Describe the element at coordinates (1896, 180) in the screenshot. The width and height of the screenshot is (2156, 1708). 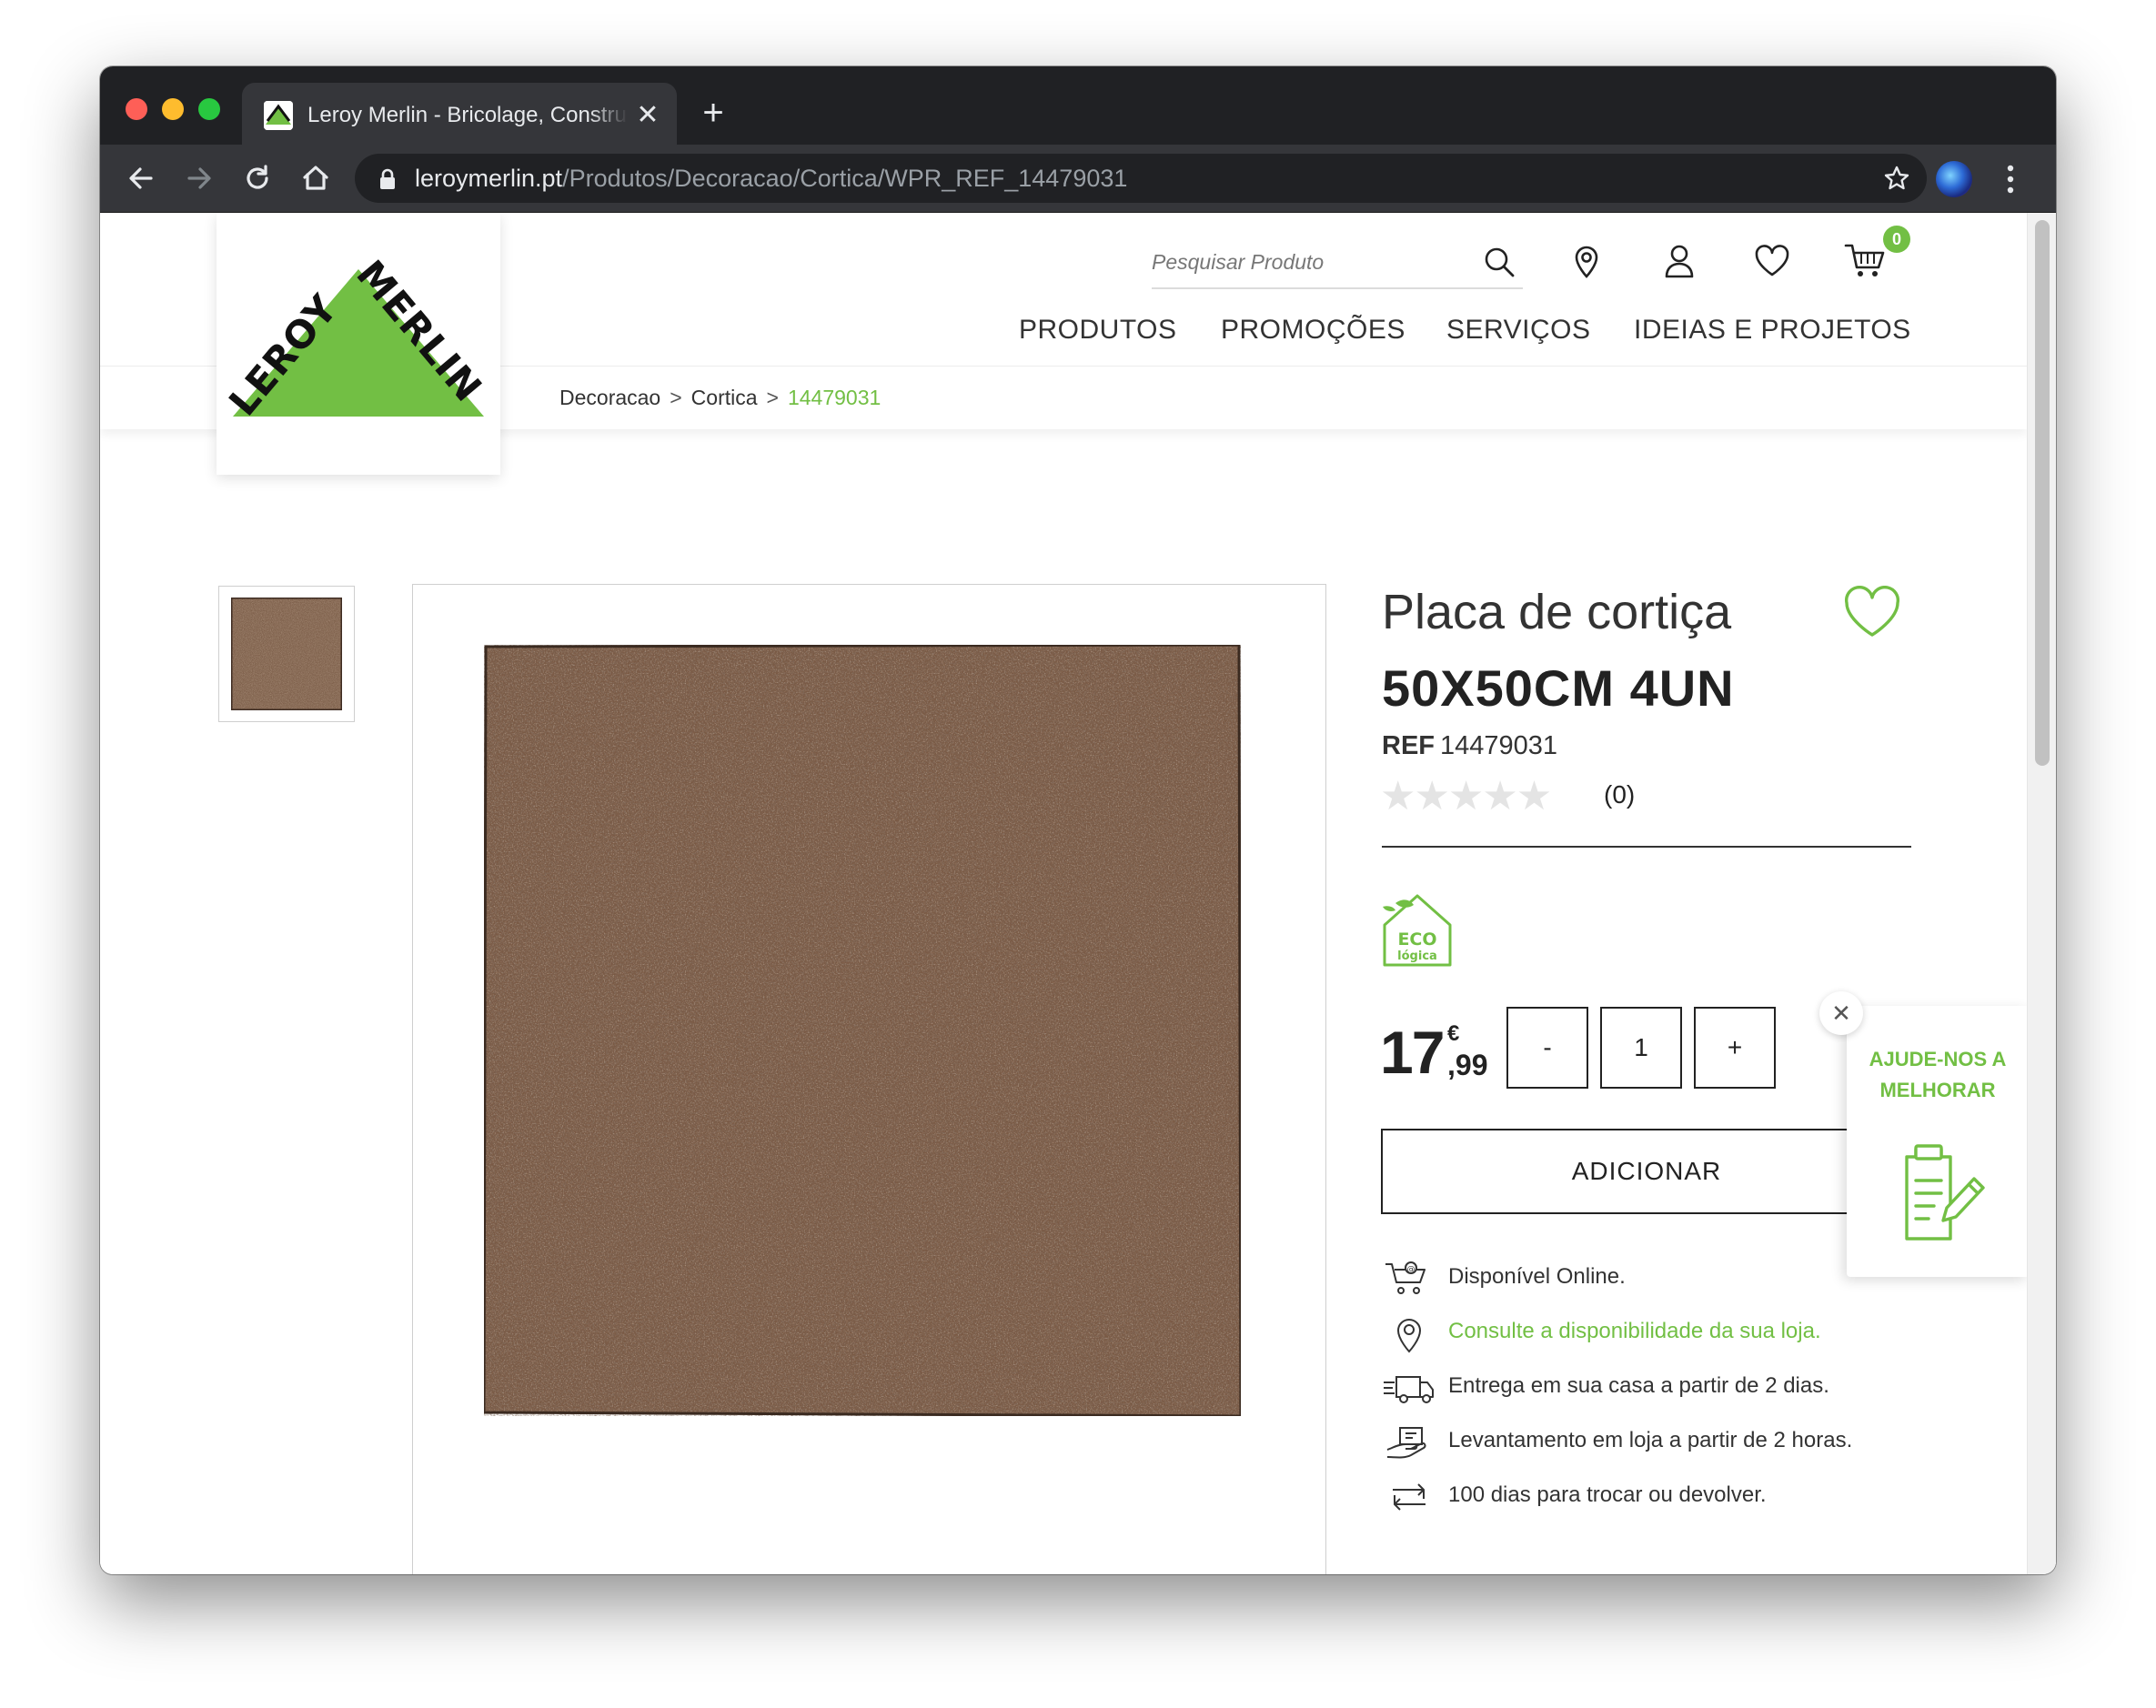
I see `bookmark-star-icon` at that location.